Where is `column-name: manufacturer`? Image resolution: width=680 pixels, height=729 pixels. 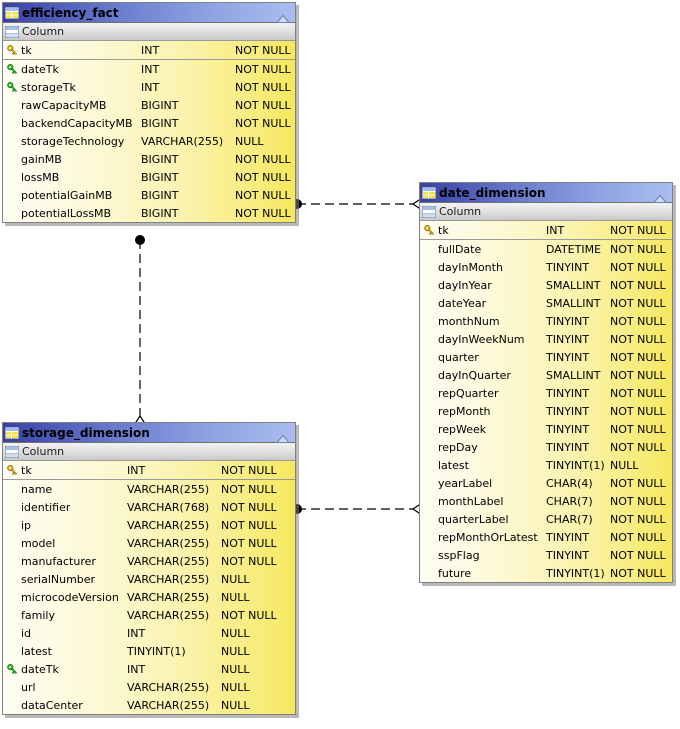
column-name: manufacturer is located at coordinates (58, 561).